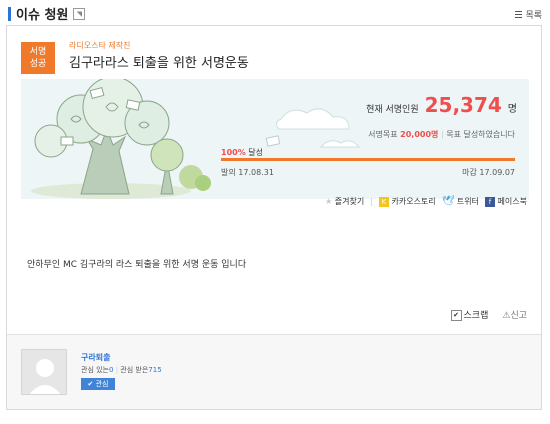  Describe the element at coordinates (155, 370) in the screenshot. I see `followers-count: 715` at that location.